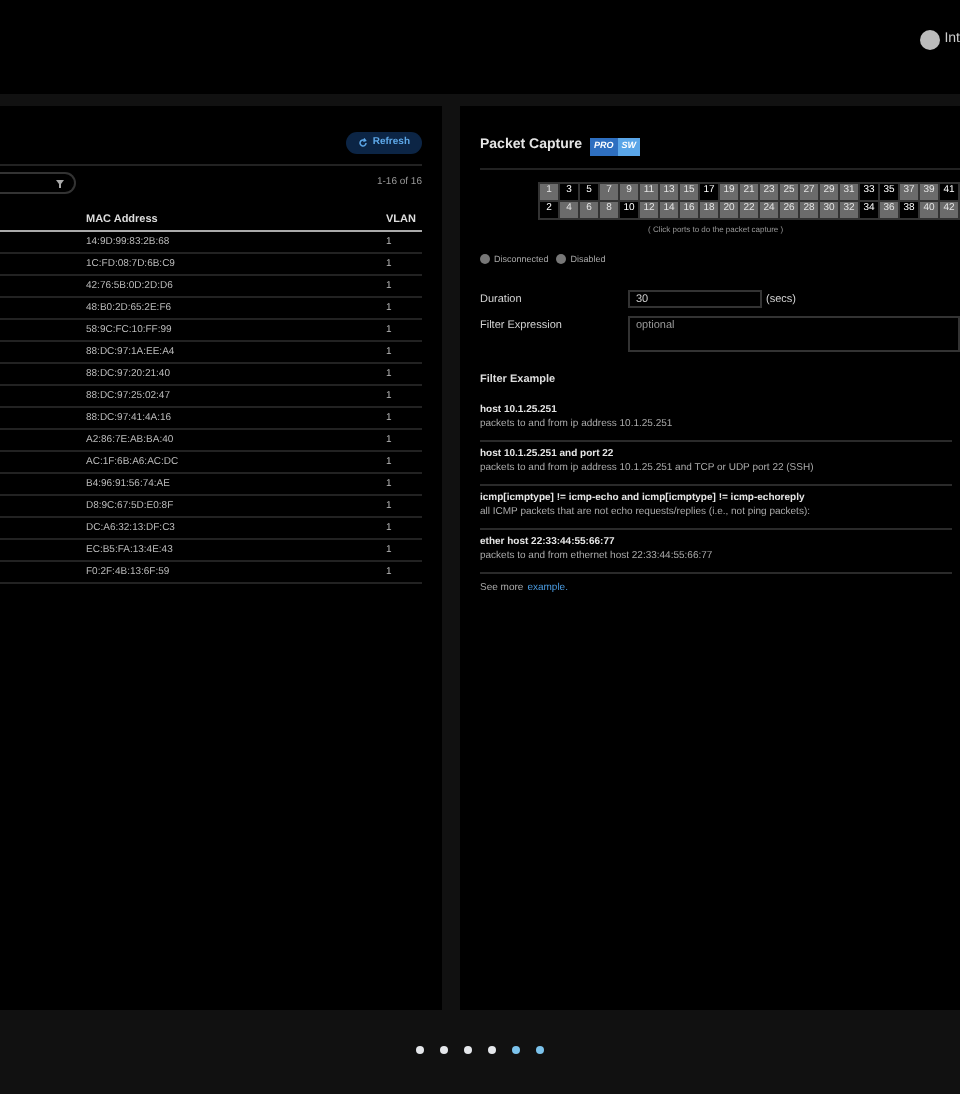 This screenshot has height=1094, width=960. I want to click on search-field, so click(38, 183).